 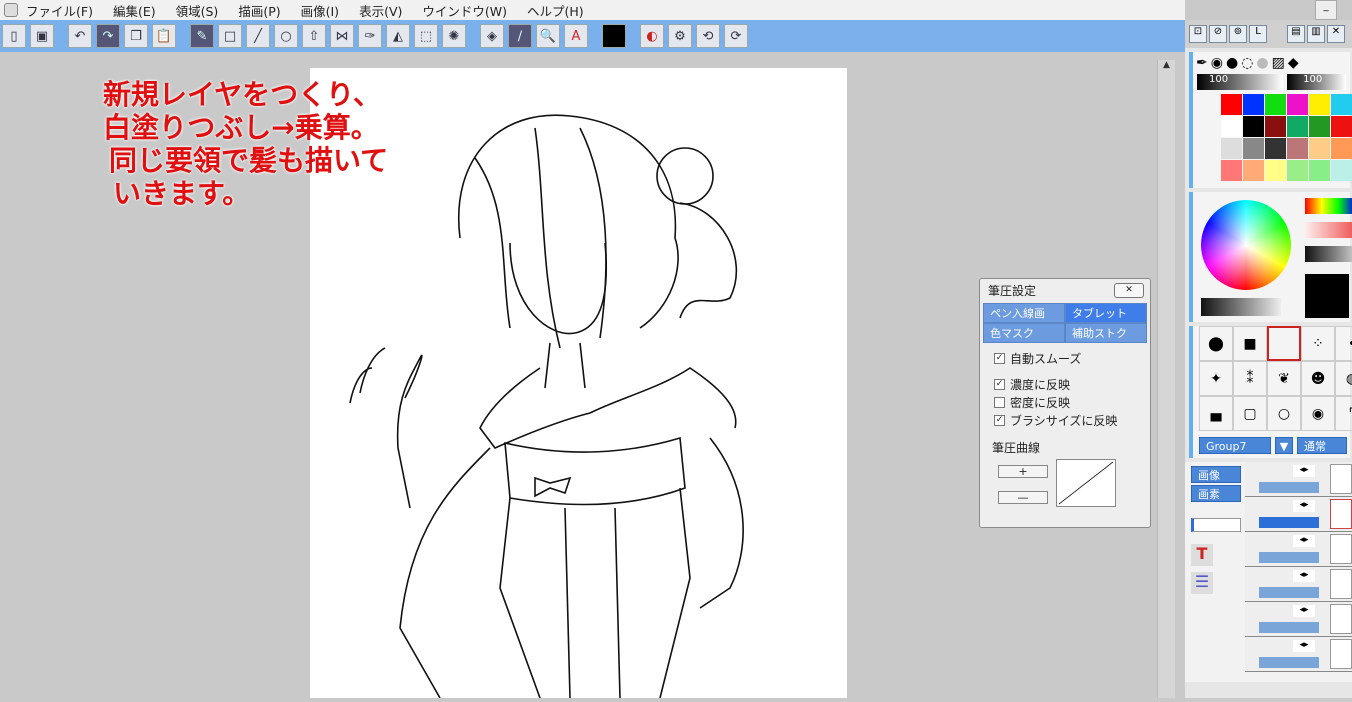 I want to click on brush-size-checkbox: ✓ ブラシサイズに反映, so click(x=1072, y=420).